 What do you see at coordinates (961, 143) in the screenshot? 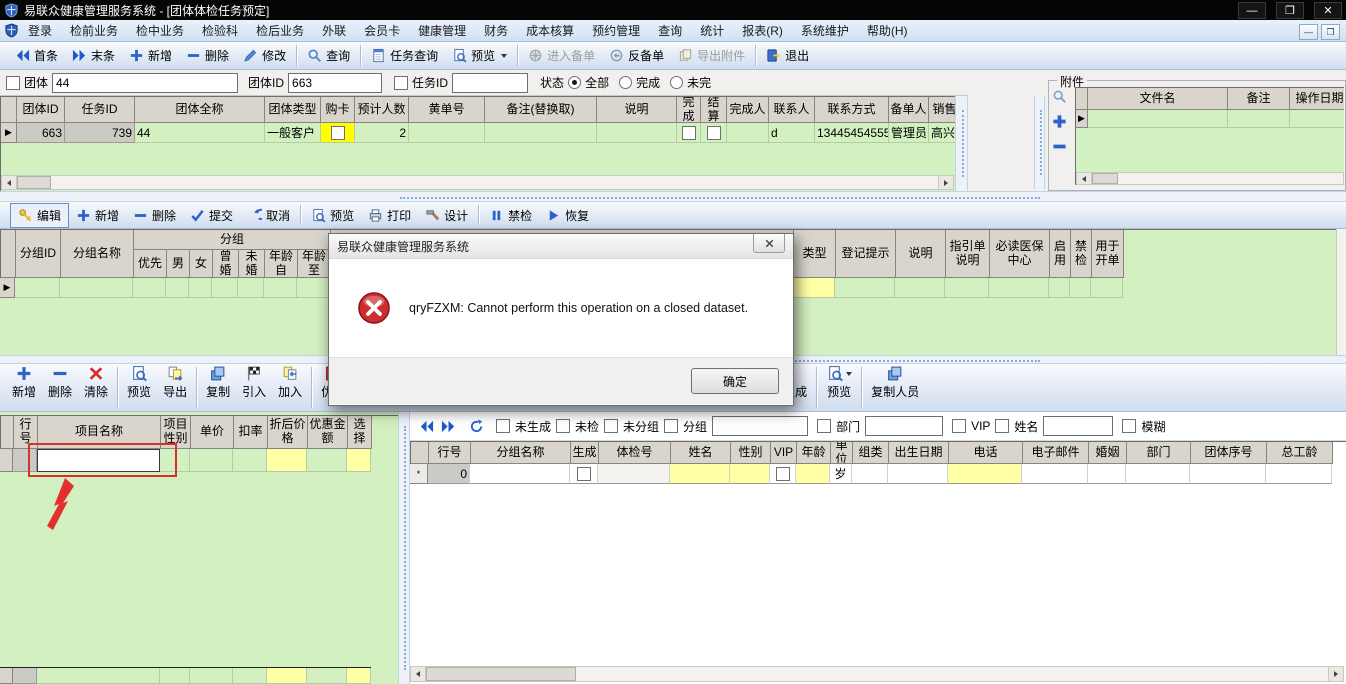
I see `grid1-attachment-splitter` at bounding box center [961, 143].